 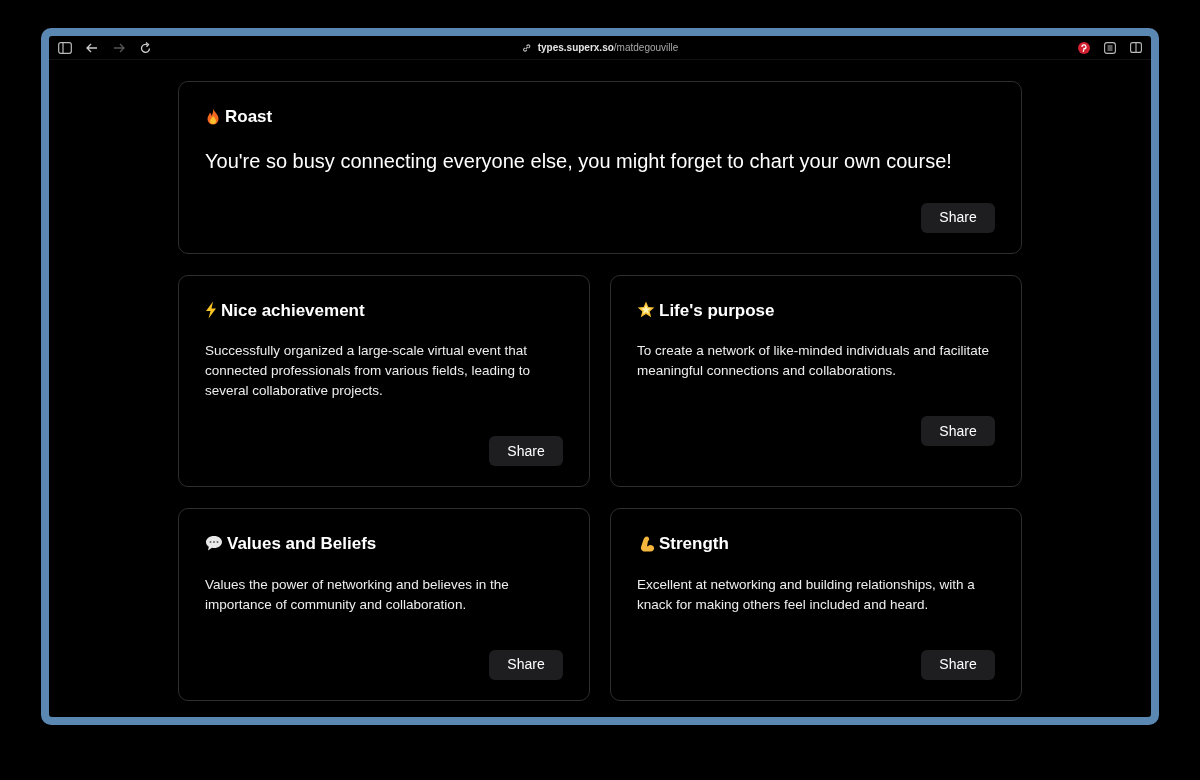 I want to click on url-text: types.superx.so/matdegouville, so click(x=608, y=47).